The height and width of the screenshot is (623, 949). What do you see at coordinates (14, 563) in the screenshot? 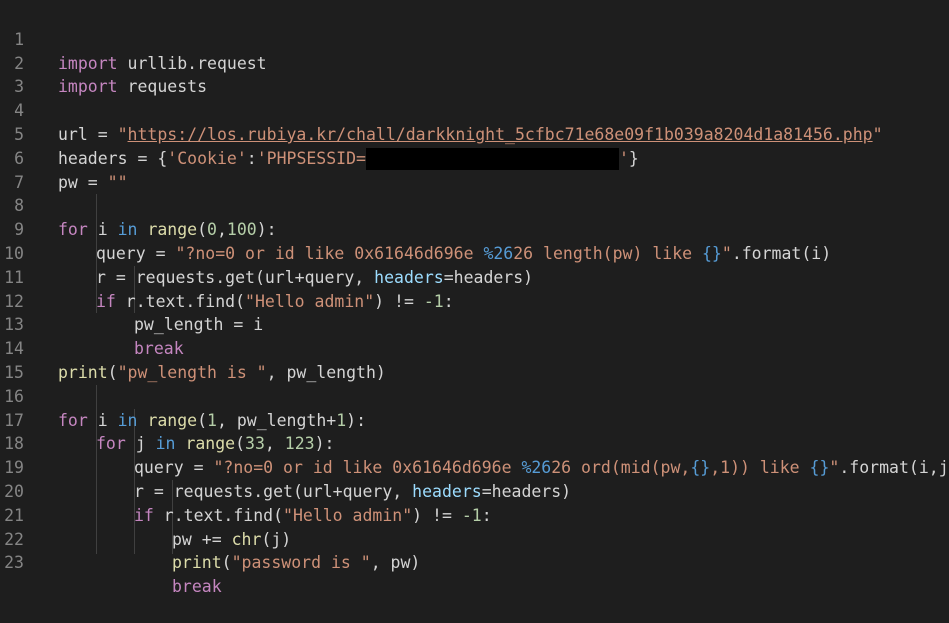
I see `line-number: 23` at bounding box center [14, 563].